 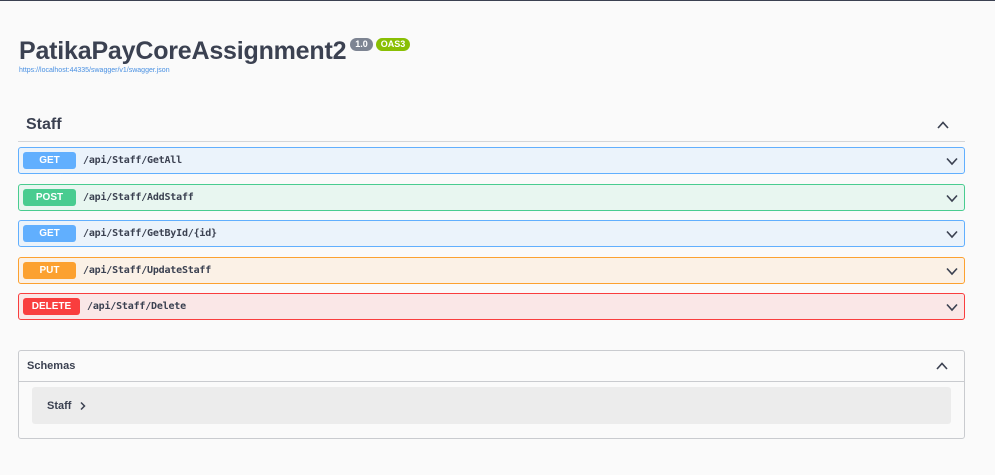 I want to click on operation-path: /api/Staff/AddStaff, so click(x=138, y=197).